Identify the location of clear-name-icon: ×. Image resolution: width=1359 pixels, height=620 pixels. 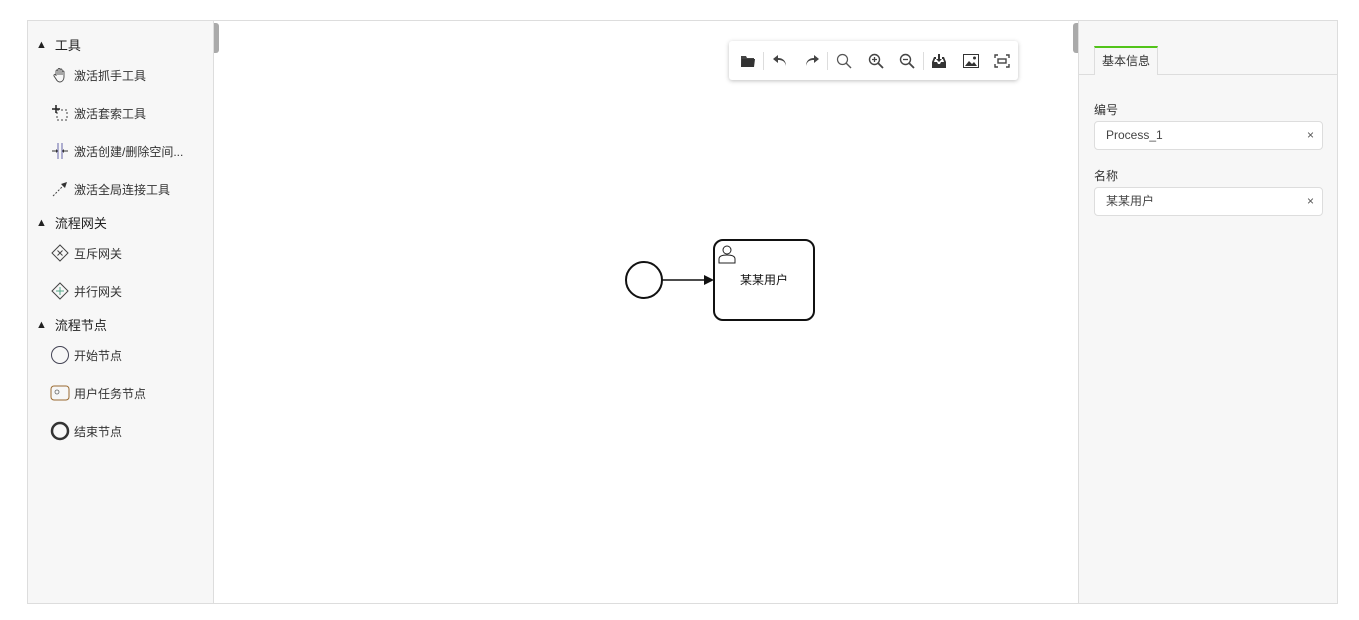
(1310, 201).